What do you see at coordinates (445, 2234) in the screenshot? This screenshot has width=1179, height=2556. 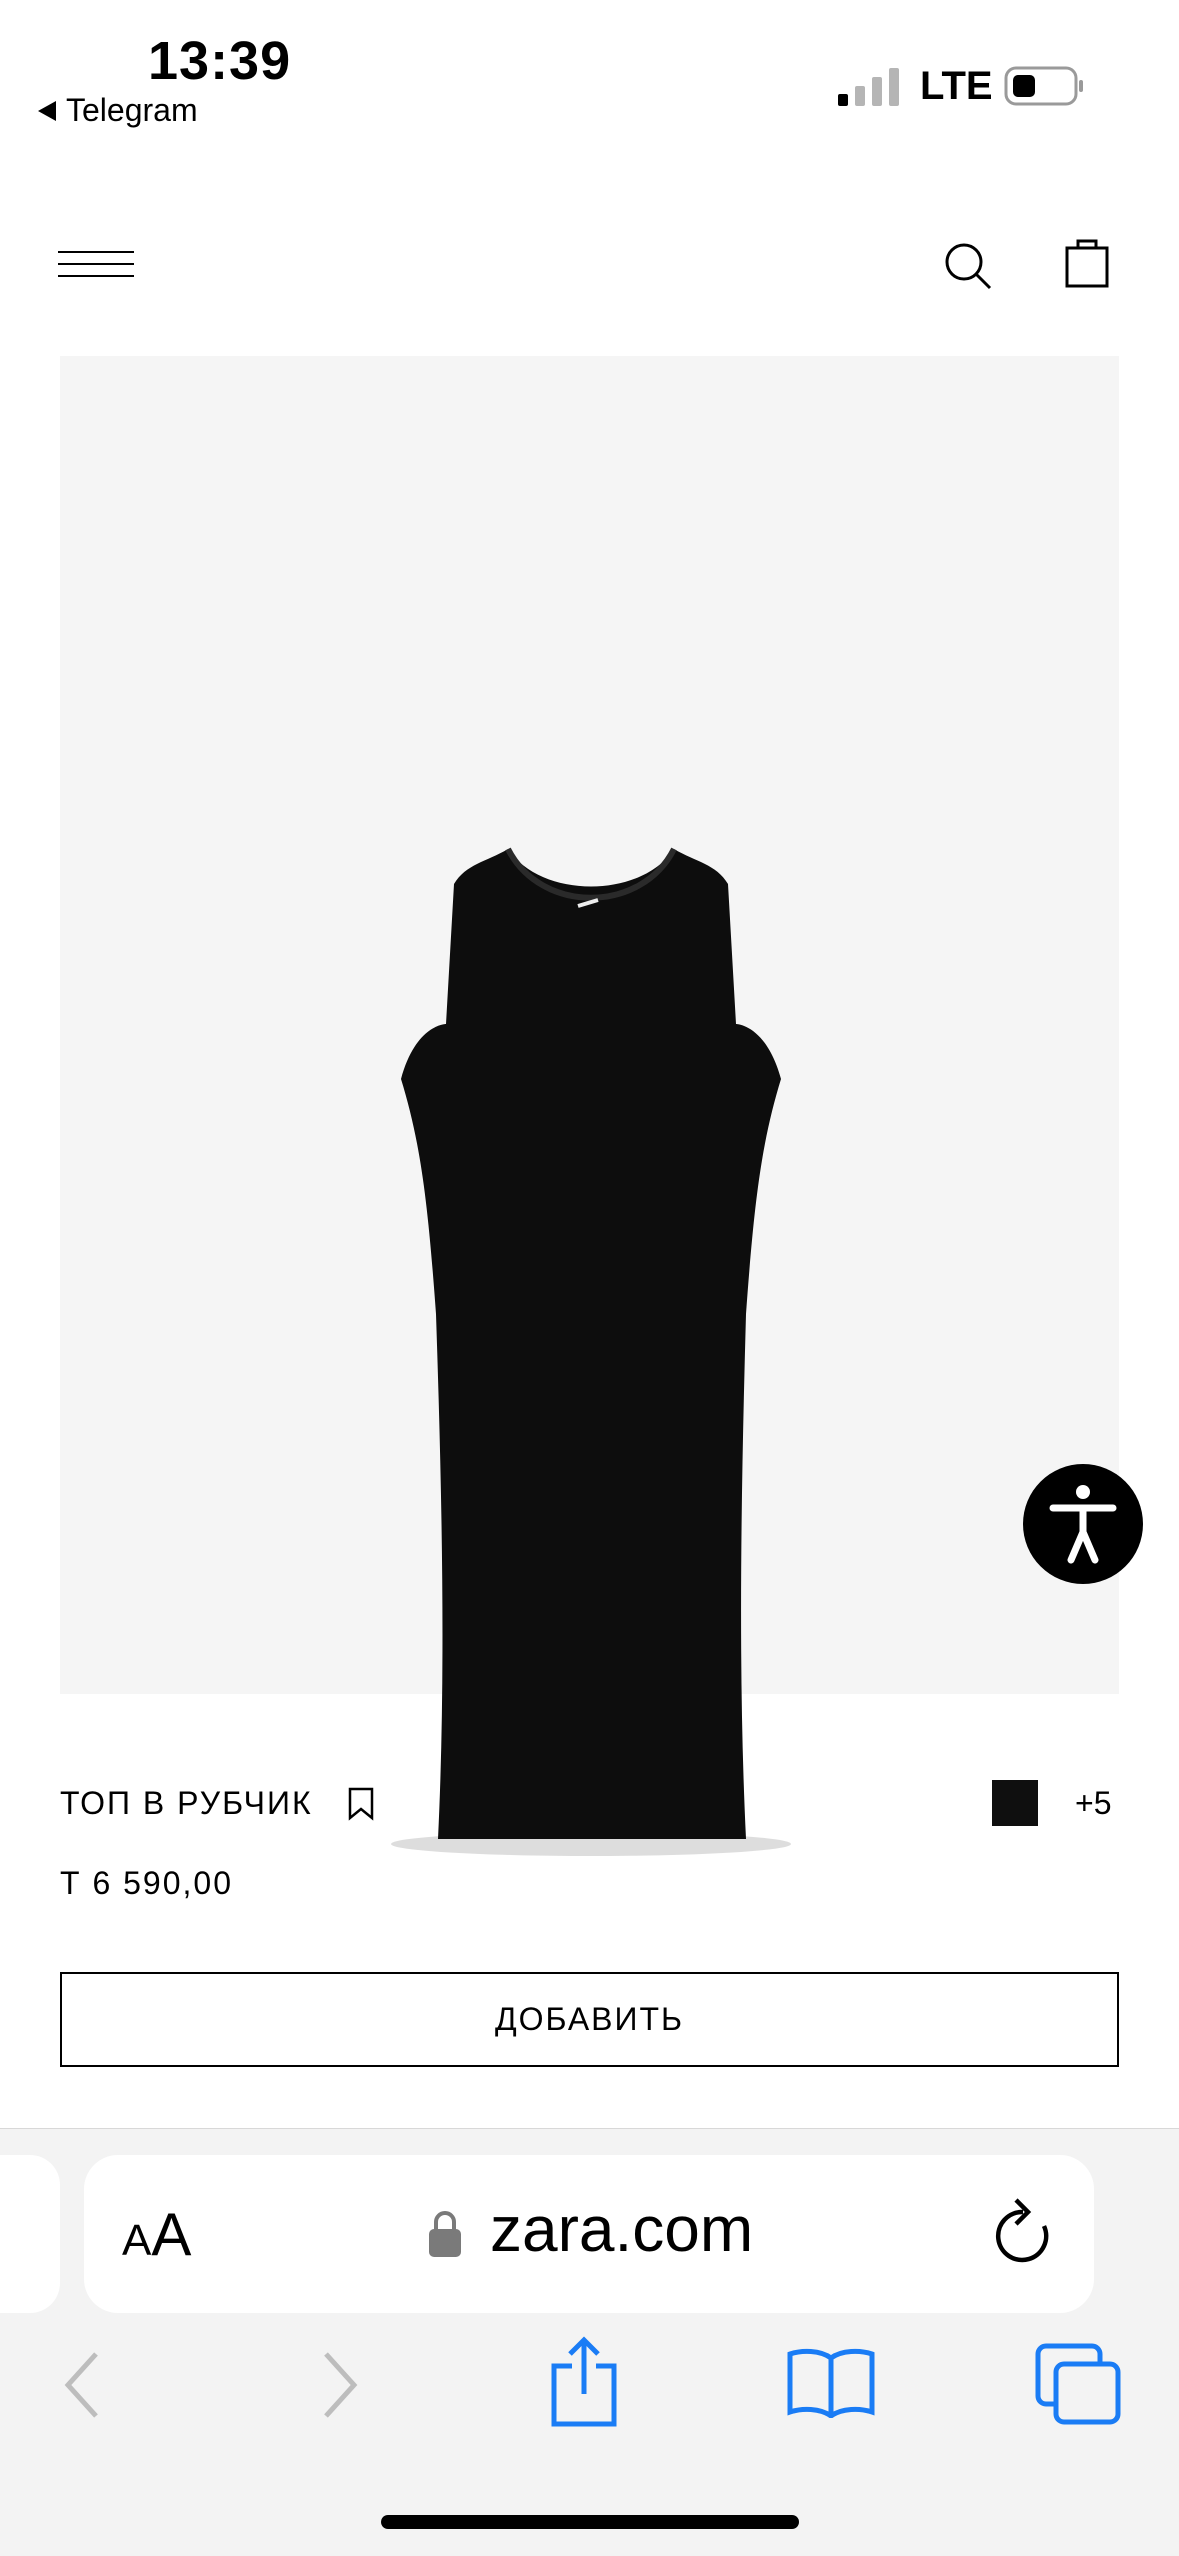 I see `lock-icon` at bounding box center [445, 2234].